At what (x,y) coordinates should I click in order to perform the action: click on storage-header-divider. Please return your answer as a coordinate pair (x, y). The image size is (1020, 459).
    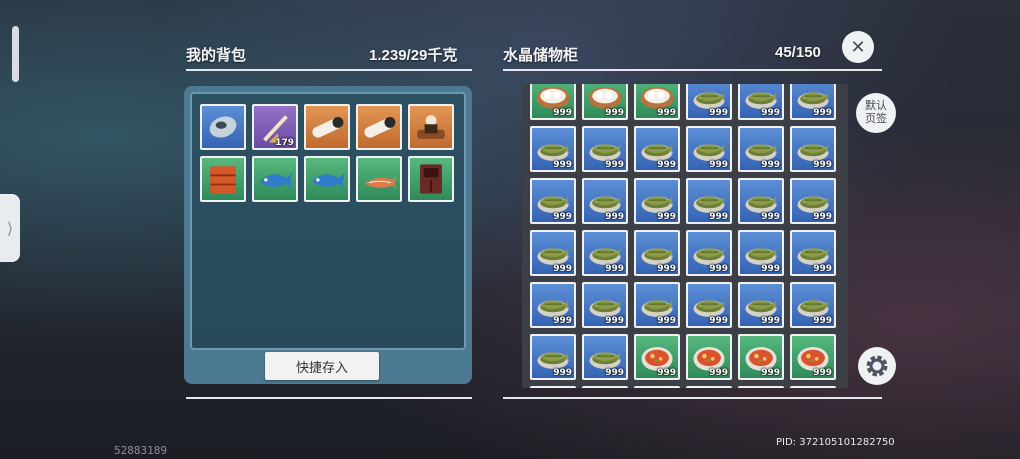
    Looking at the image, I should click on (692, 70).